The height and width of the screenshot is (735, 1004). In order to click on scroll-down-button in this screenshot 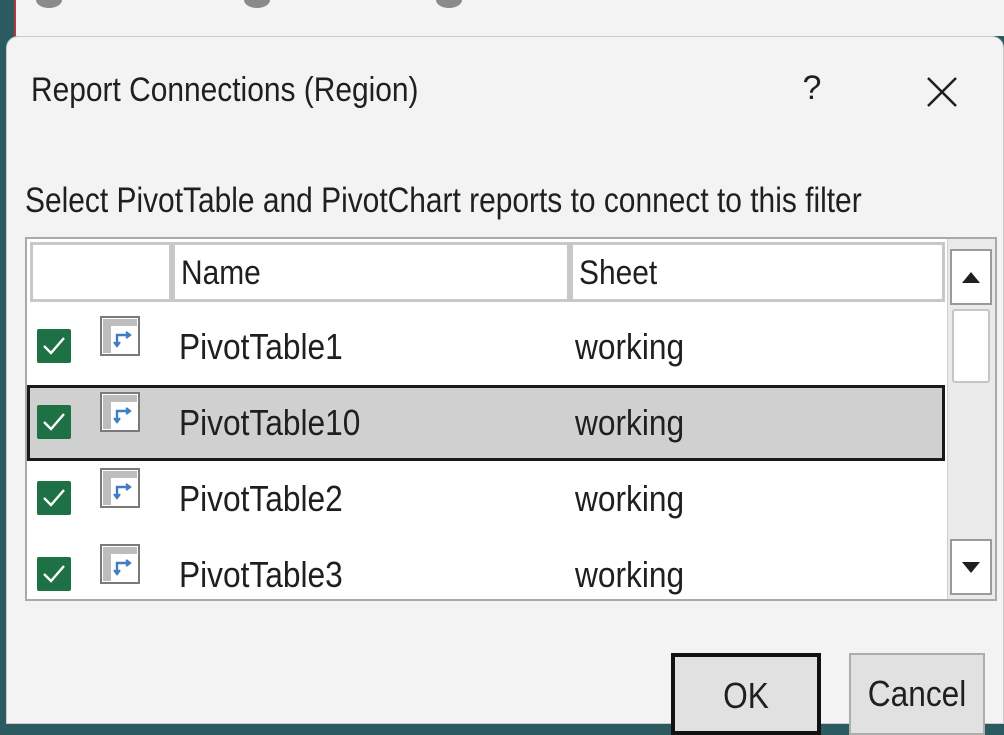, I will do `click(971, 567)`.